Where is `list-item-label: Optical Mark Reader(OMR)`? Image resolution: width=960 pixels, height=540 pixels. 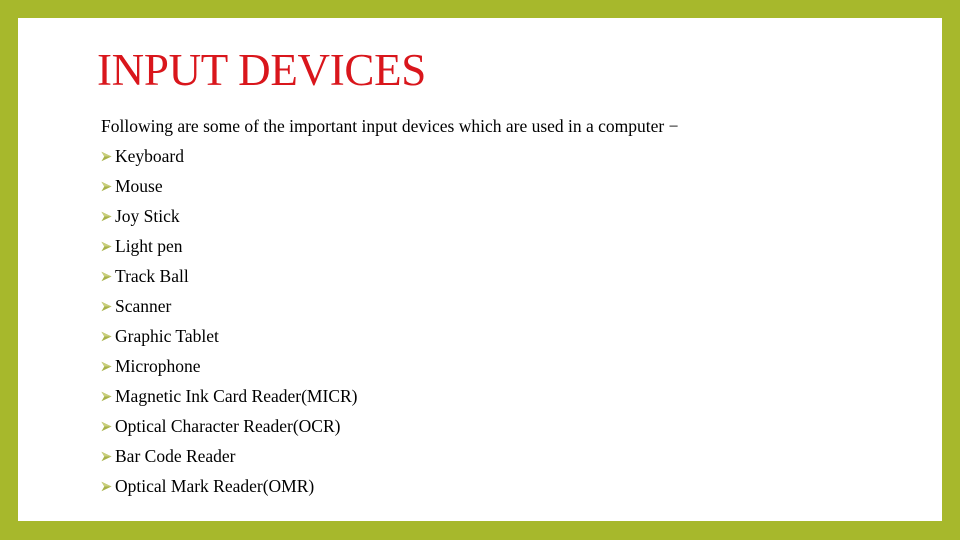
list-item-label: Optical Mark Reader(OMR) is located at coordinates (215, 486).